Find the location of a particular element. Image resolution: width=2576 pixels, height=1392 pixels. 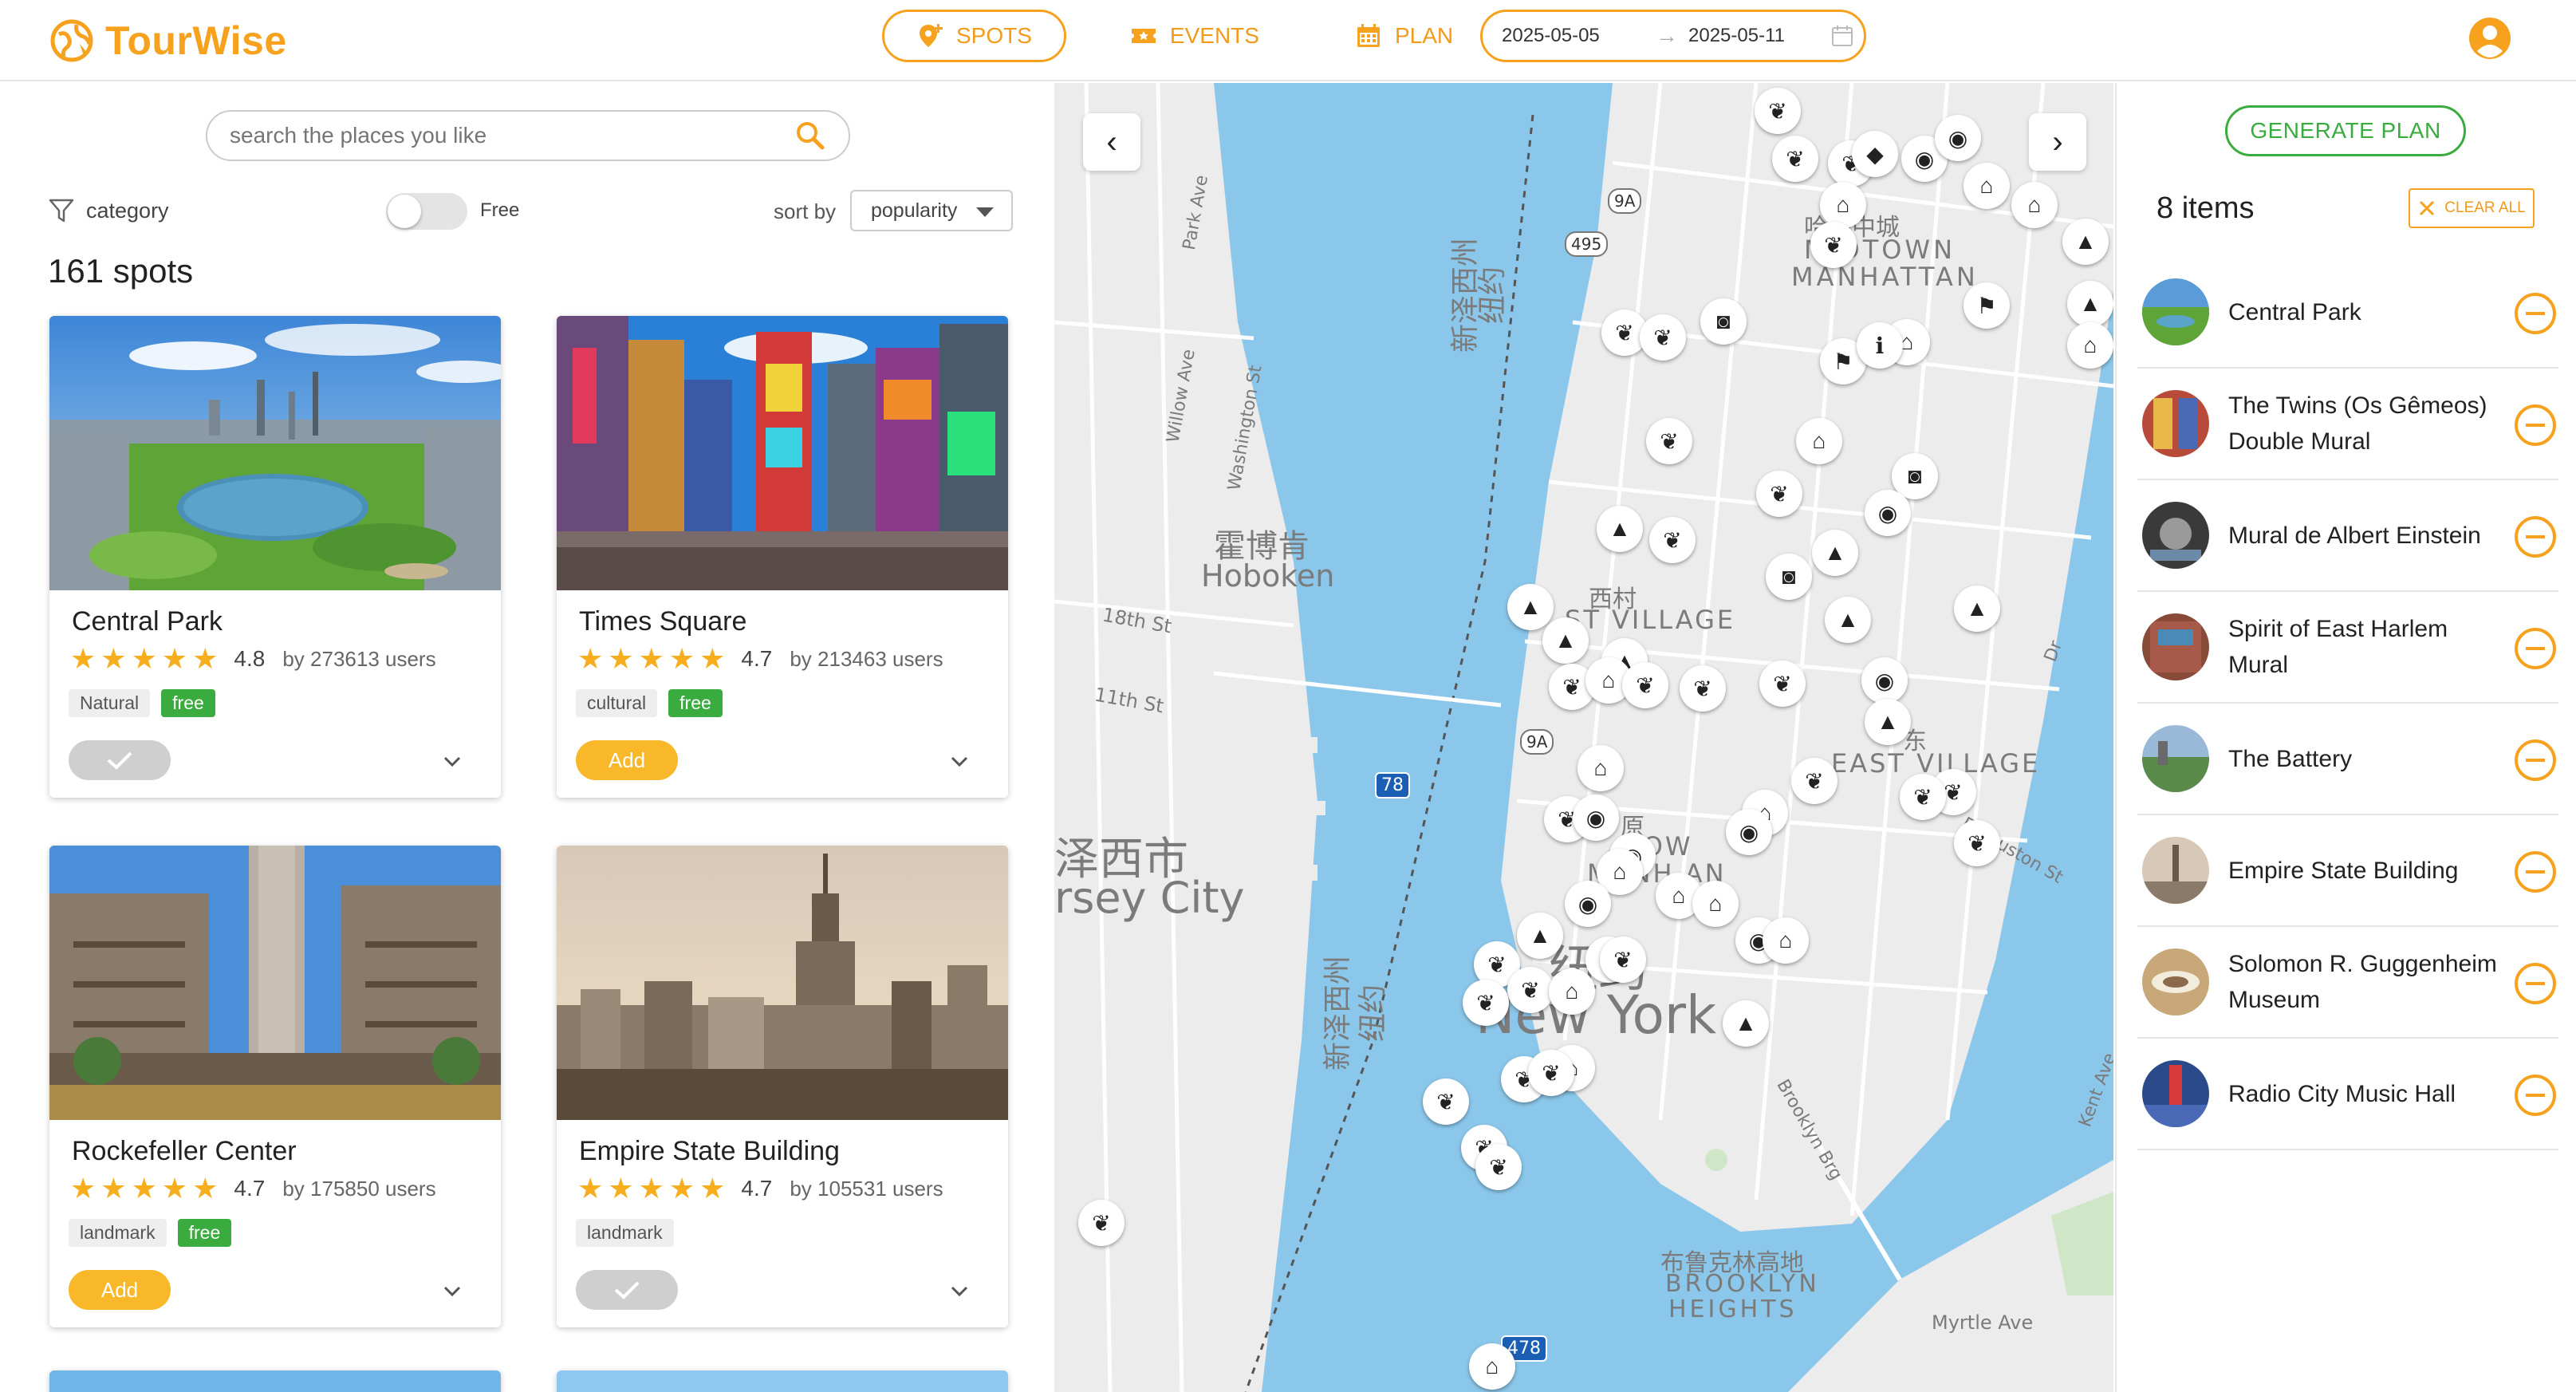

list-item: Radio City Music Hall is located at coordinates (2347, 1094).